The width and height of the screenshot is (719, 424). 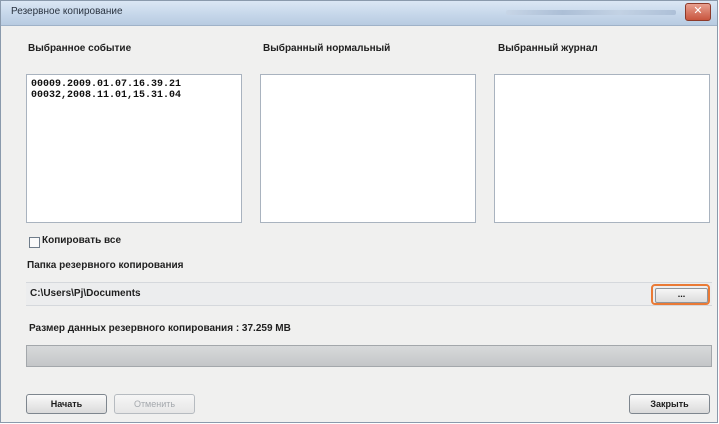 What do you see at coordinates (80, 48) in the screenshot?
I see `events-column-label: Выбранное событие` at bounding box center [80, 48].